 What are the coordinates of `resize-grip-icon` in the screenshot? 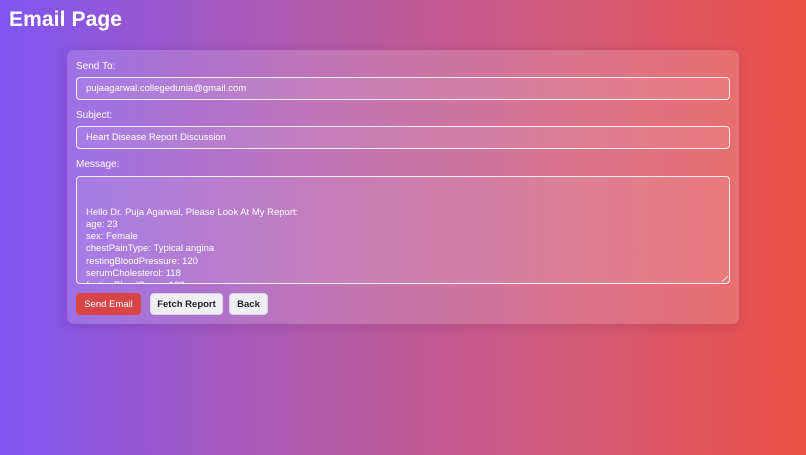 It's located at (725, 279).